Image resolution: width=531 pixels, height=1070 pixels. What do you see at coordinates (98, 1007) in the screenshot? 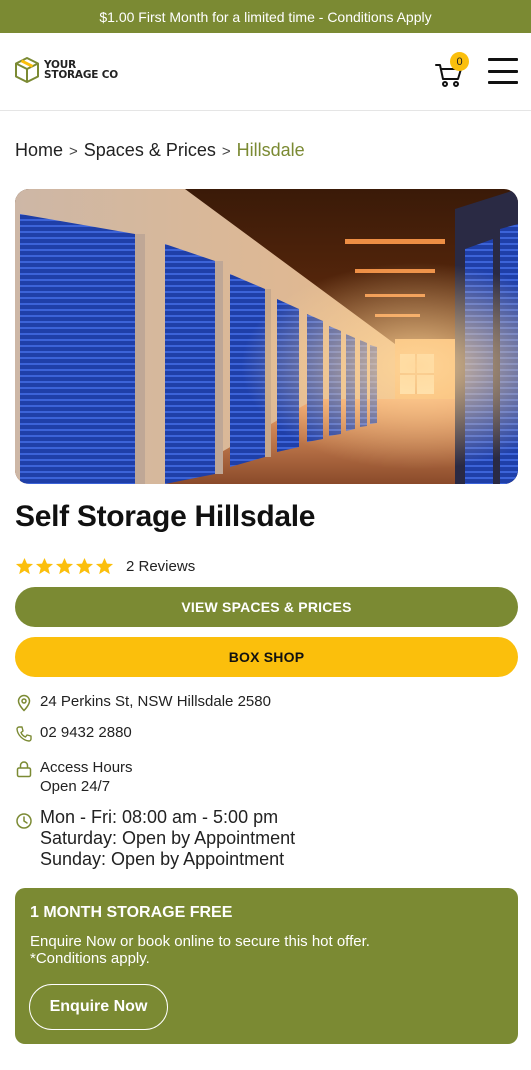
I see `enquire-now-button: Enquire Now` at bounding box center [98, 1007].